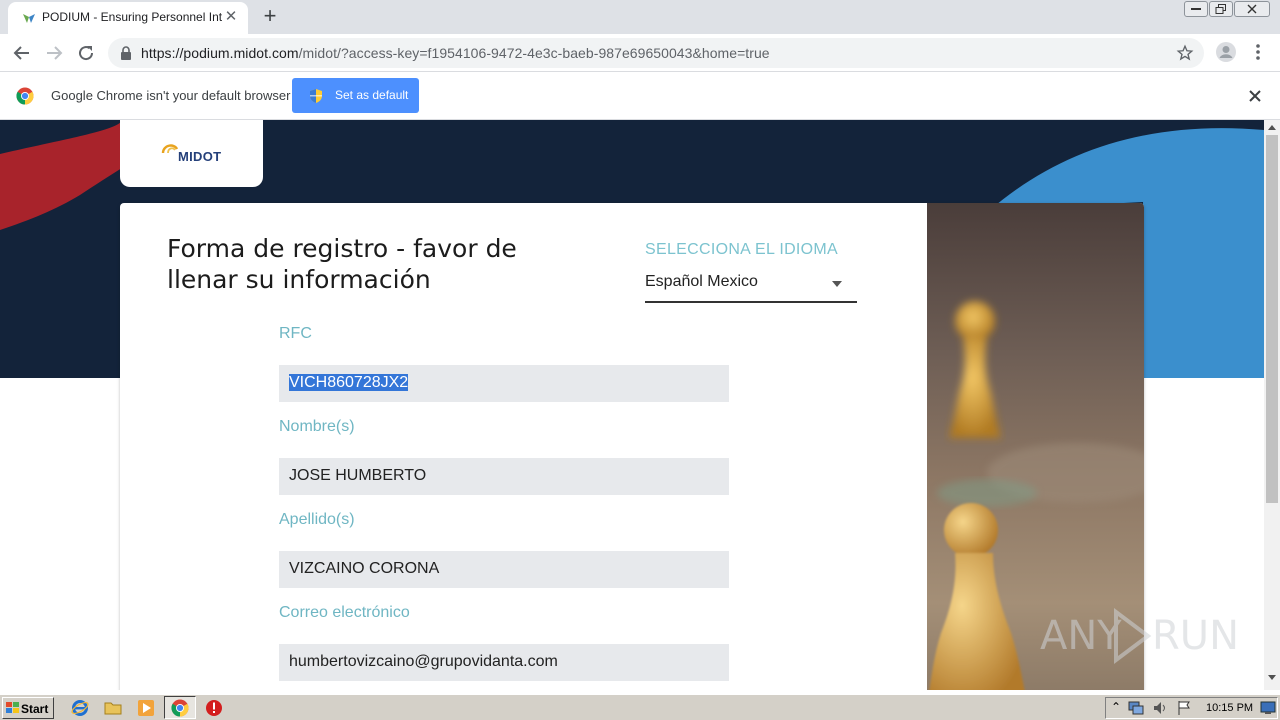 Image resolution: width=1280 pixels, height=720 pixels. I want to click on system-tray: ⌃ 10:15 PM, so click(1191, 708).